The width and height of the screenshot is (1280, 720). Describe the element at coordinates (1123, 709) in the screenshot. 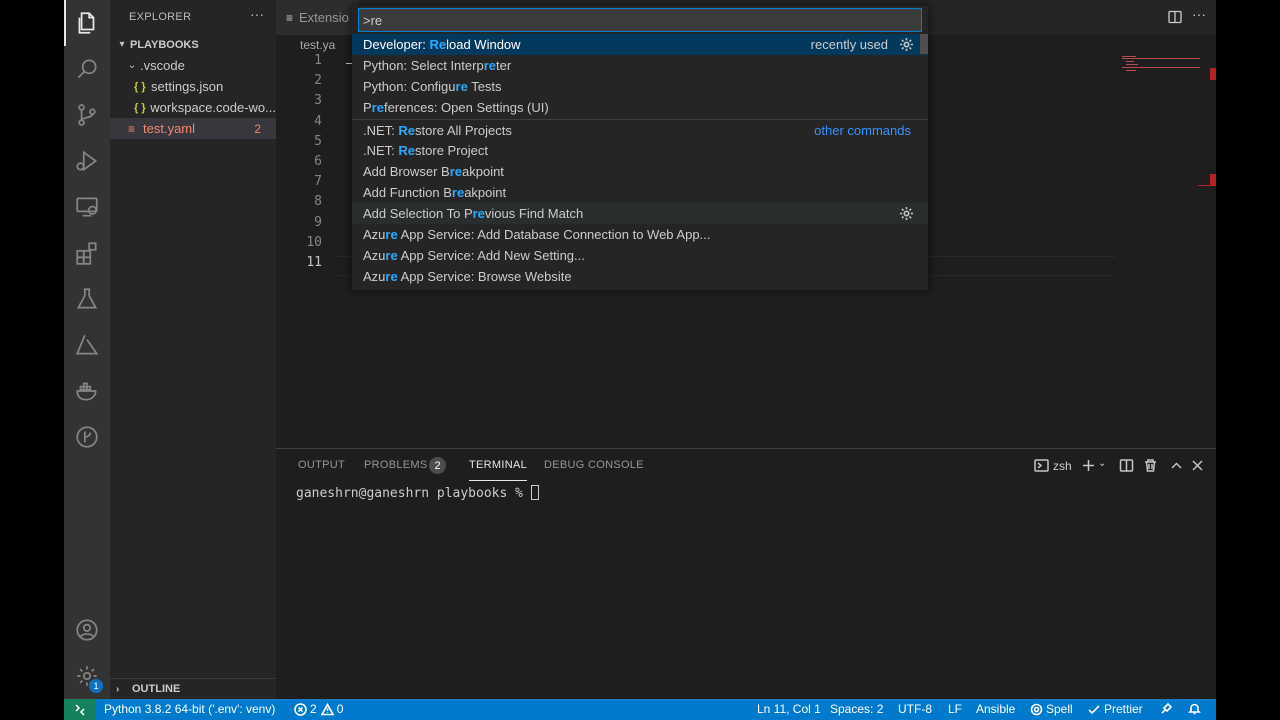

I see `prettier-label: Prettier` at that location.